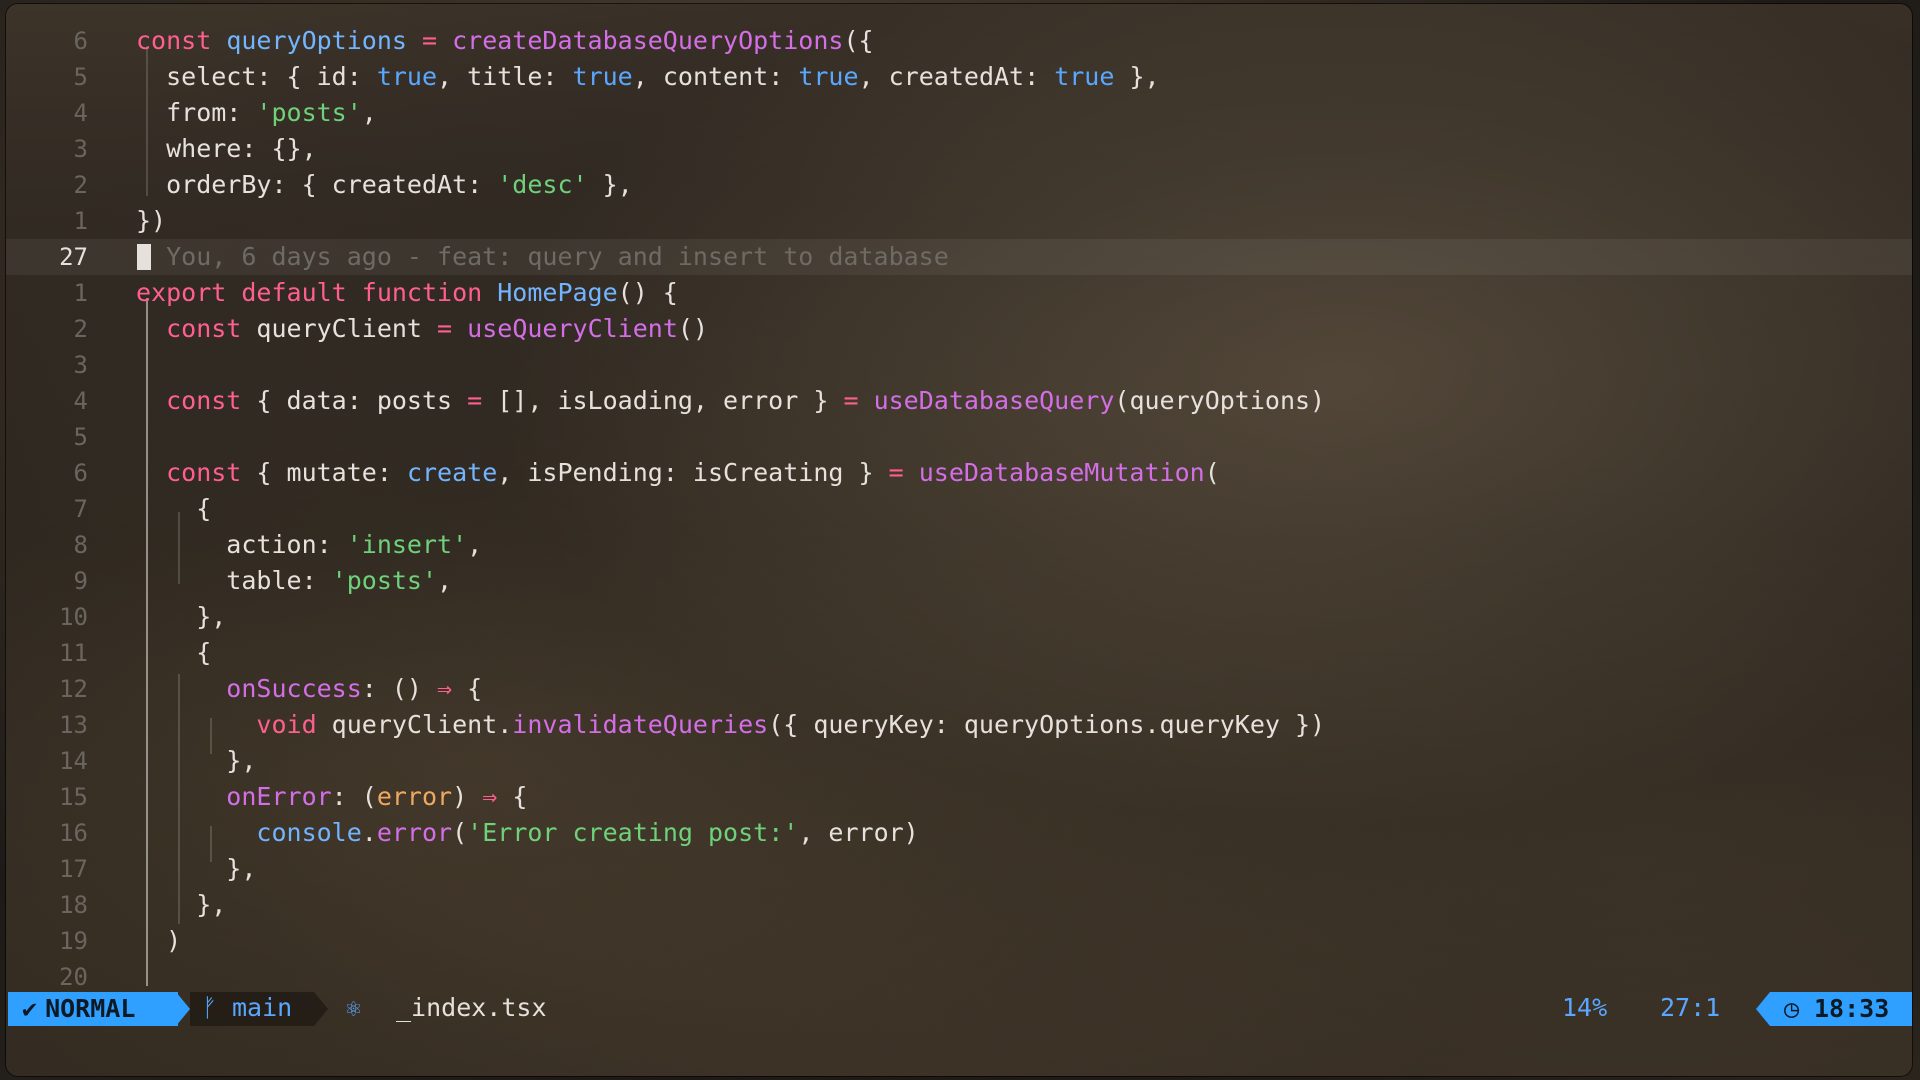  Describe the element at coordinates (959, 509) in the screenshot. I see `code-line: 7 {` at that location.